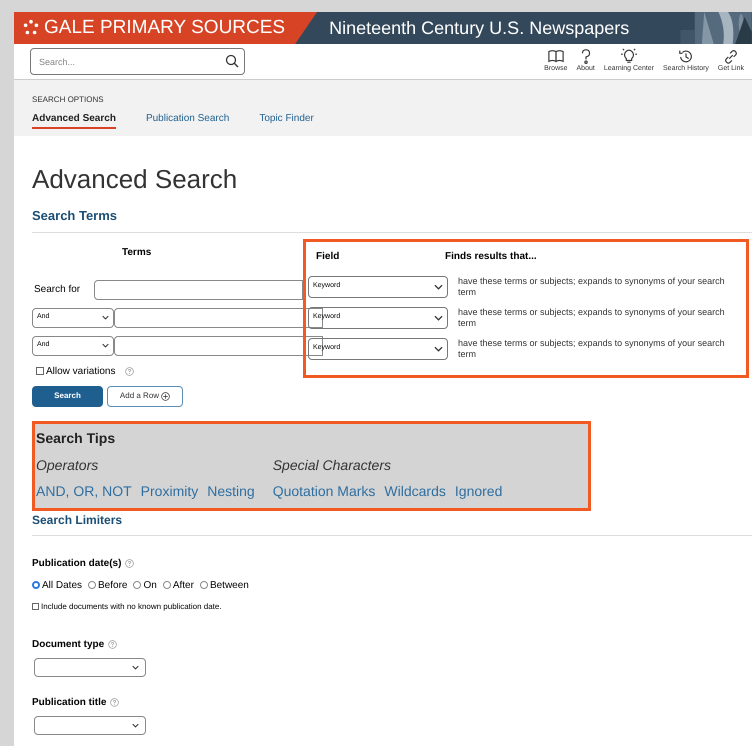 The height and width of the screenshot is (746, 752). What do you see at coordinates (392, 523) in the screenshot?
I see `section-heading: Search Limiters` at bounding box center [392, 523].